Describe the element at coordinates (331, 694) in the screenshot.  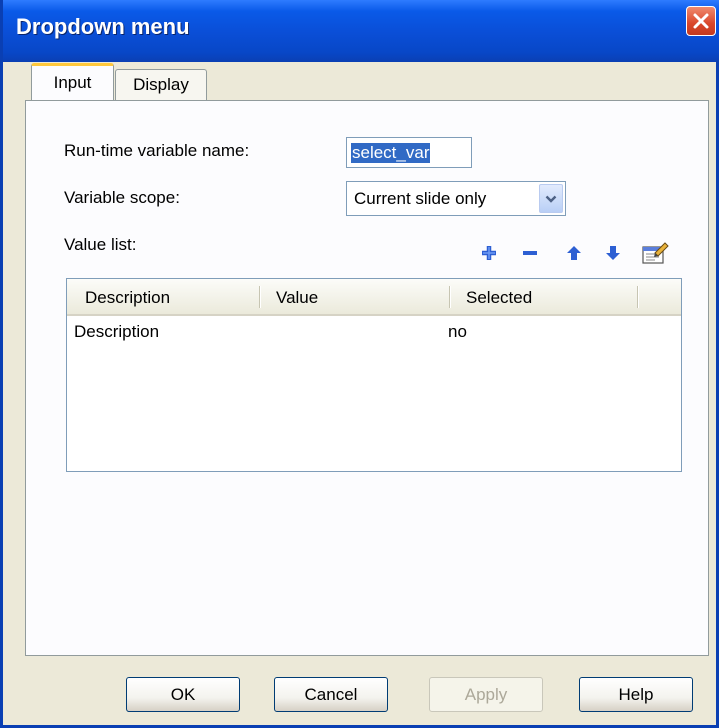
I see `cancel-button: Cancel` at that location.